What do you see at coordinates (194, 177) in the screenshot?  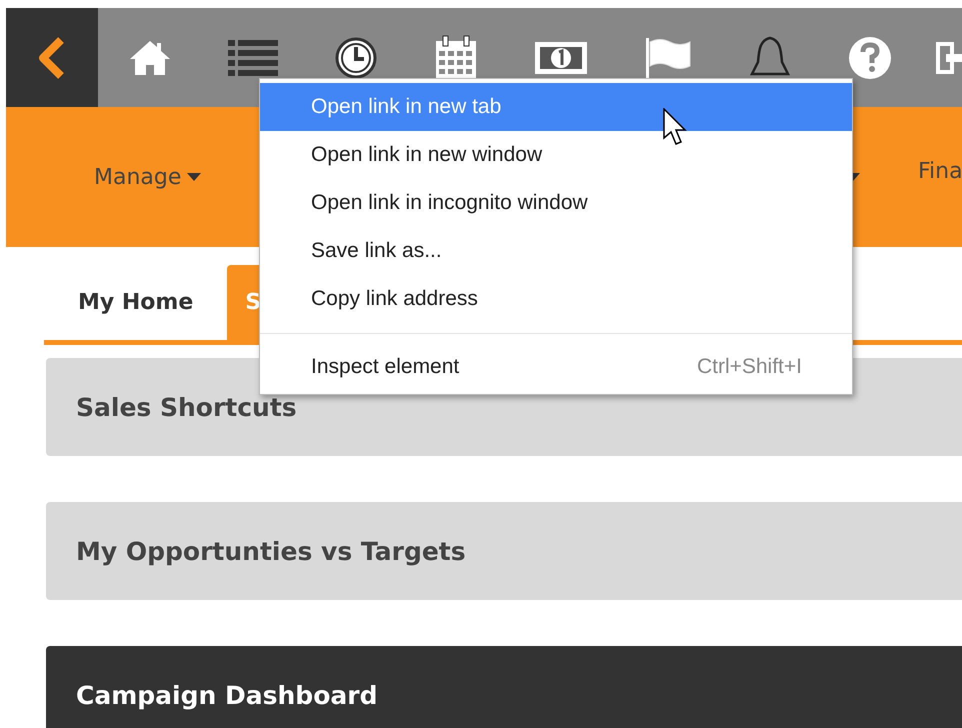 I see `caret-icon` at bounding box center [194, 177].